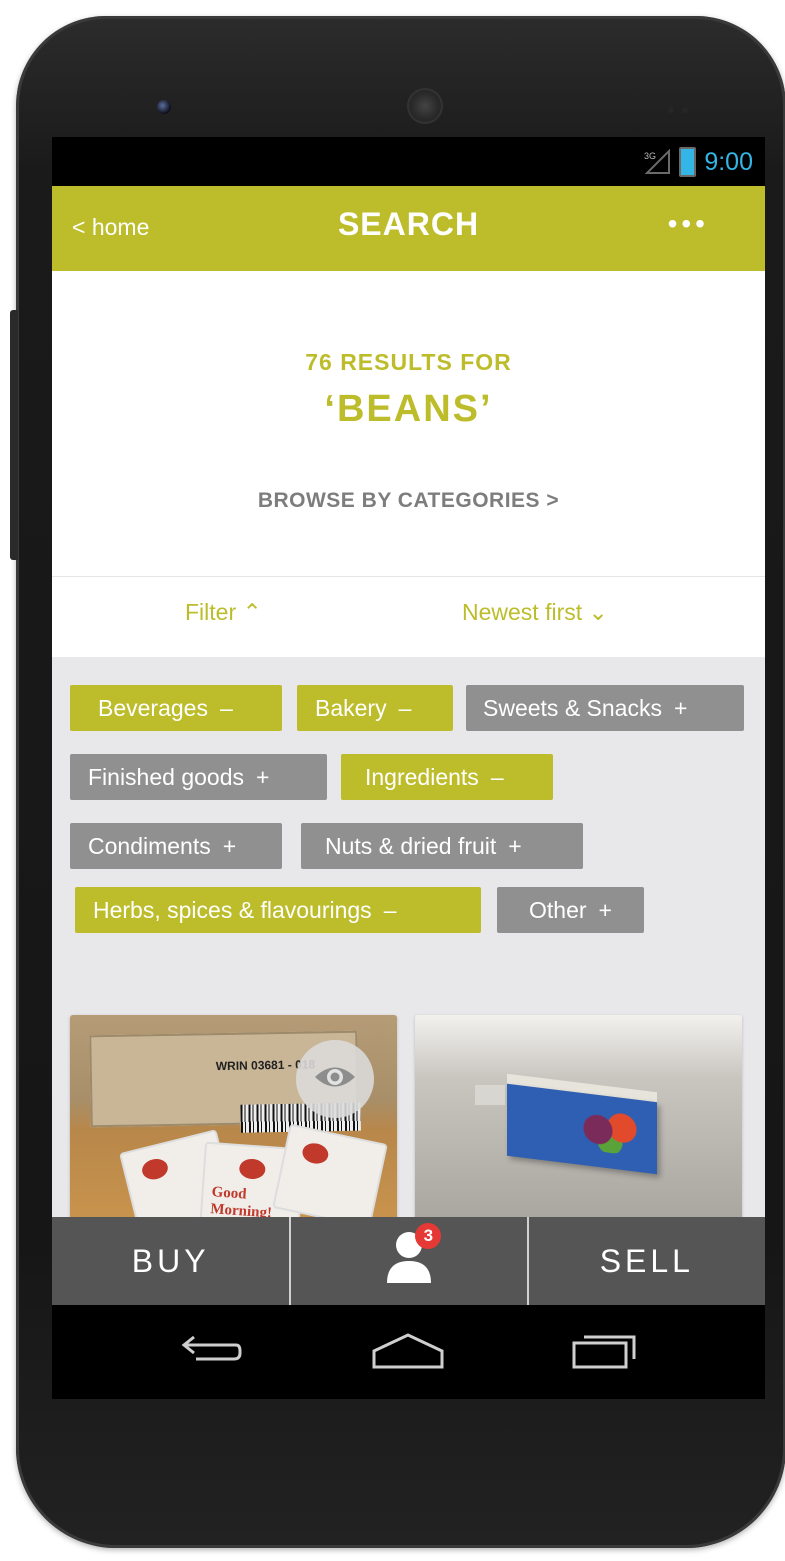 Image resolution: width=785 pixels, height=1561 pixels. I want to click on sort-dropdown: Newest first ⌄, so click(535, 612).